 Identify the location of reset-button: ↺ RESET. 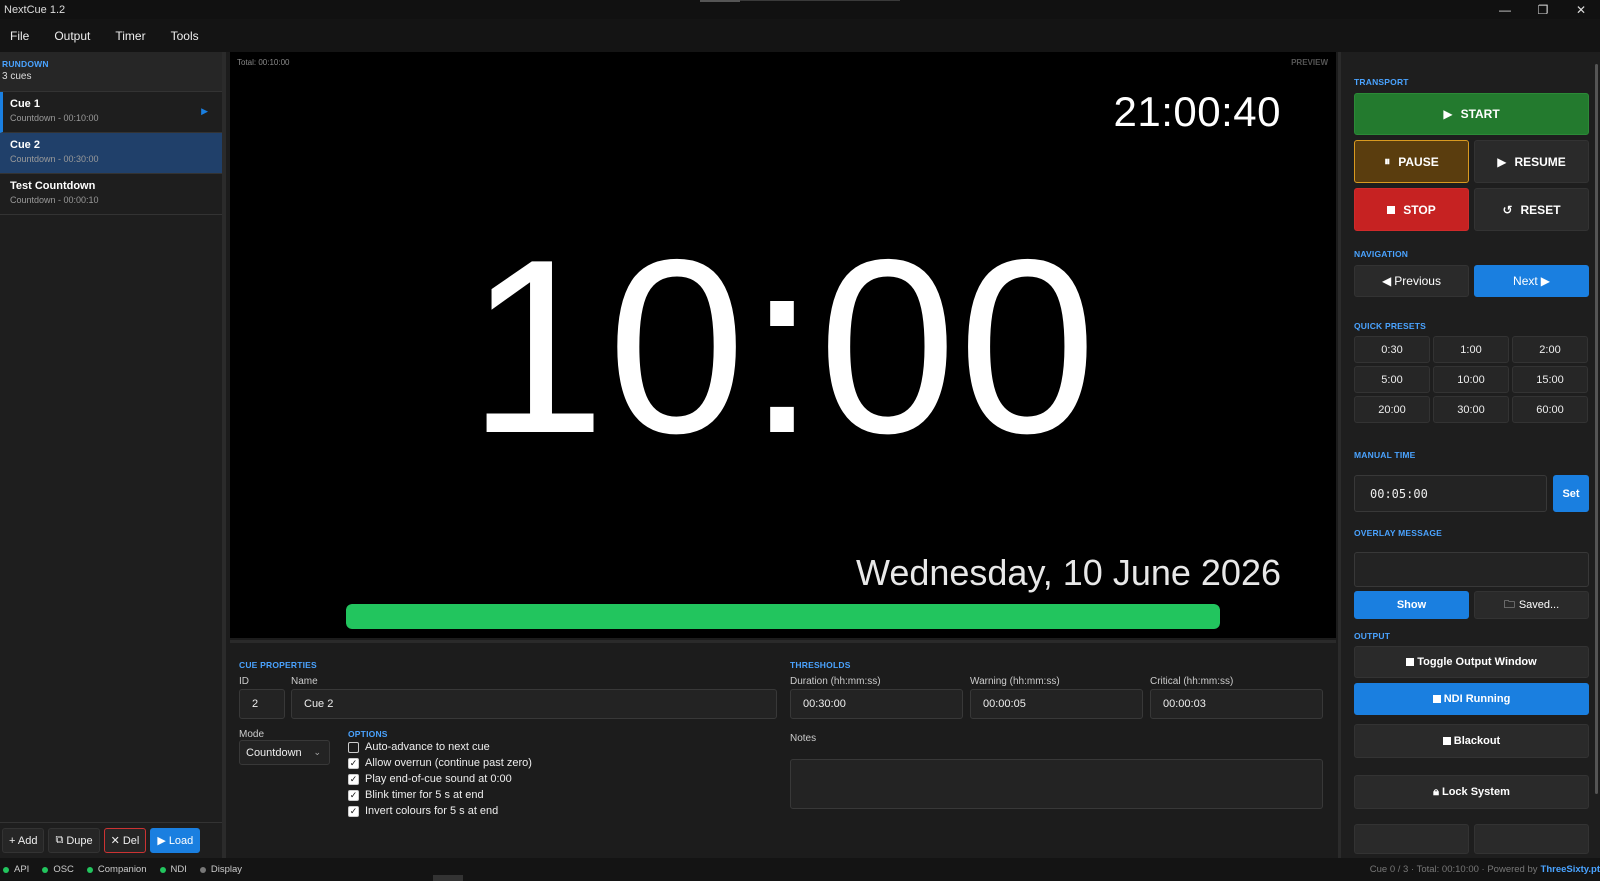
(1531, 209).